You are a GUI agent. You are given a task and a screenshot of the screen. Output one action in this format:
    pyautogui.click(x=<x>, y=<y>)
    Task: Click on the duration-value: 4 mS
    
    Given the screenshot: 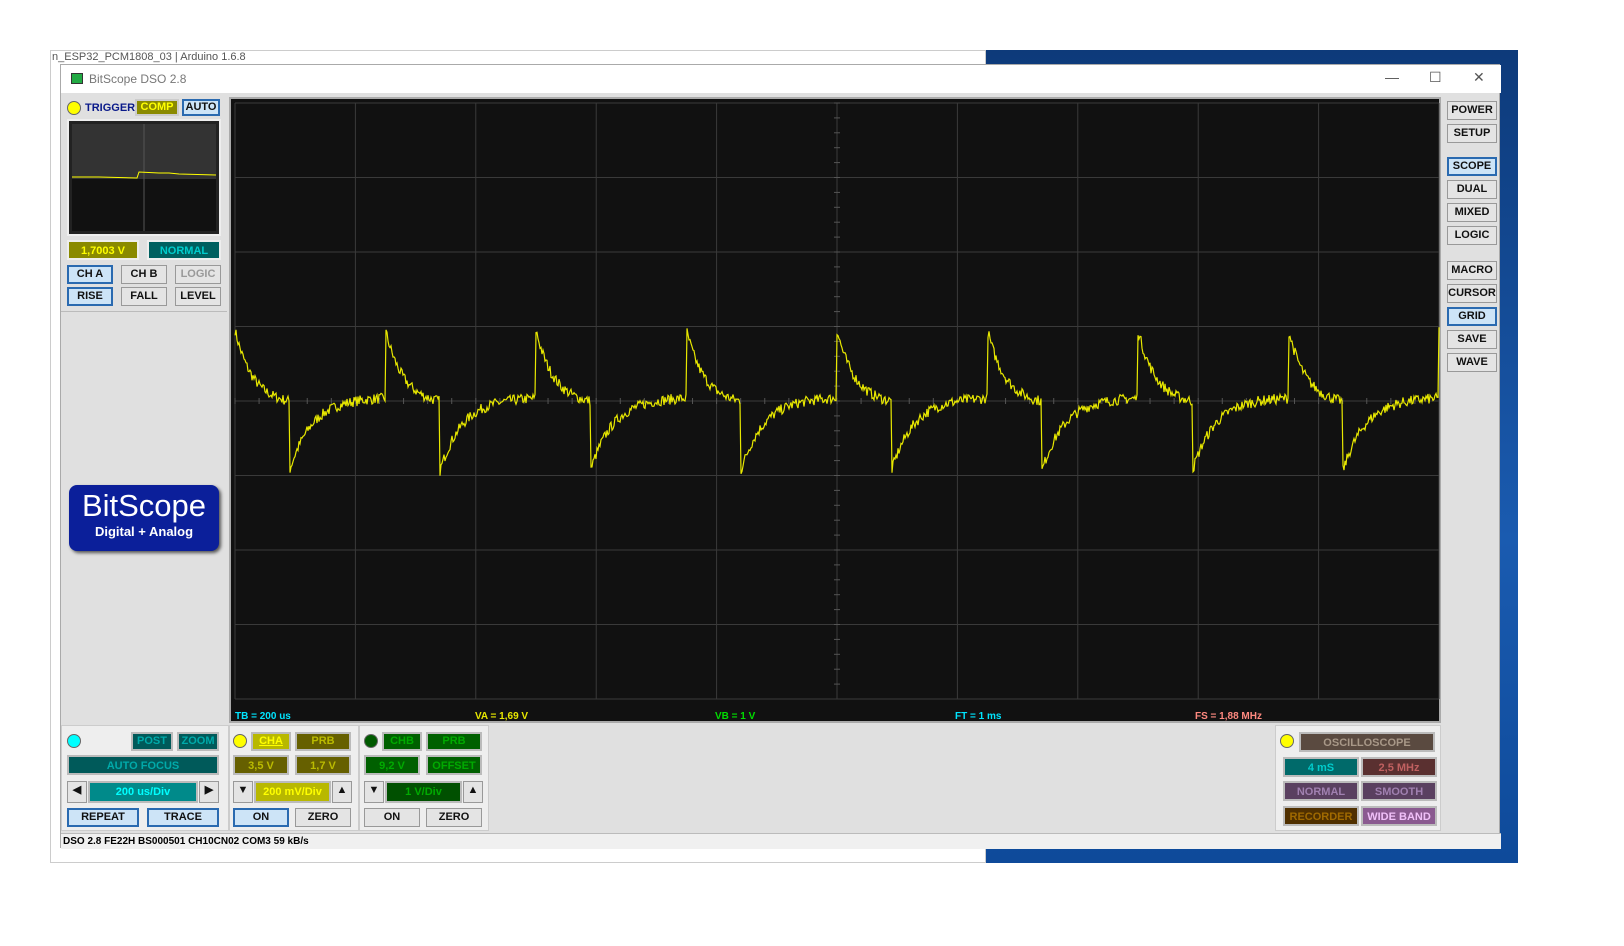 What is the action you would take?
    pyautogui.click(x=1321, y=767)
    